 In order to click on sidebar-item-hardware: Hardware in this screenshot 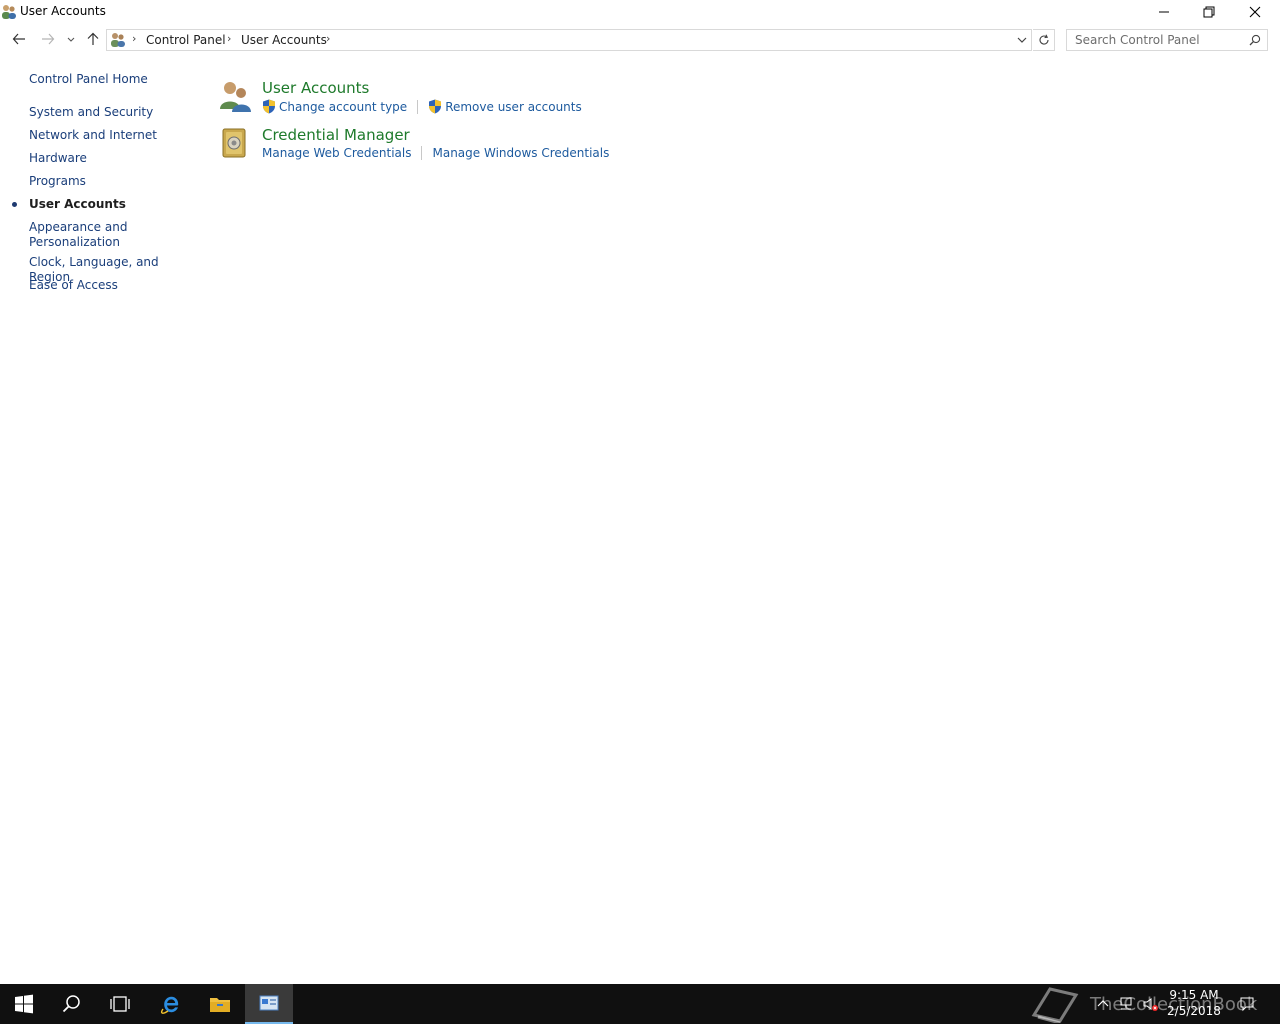, I will do `click(111, 158)`.